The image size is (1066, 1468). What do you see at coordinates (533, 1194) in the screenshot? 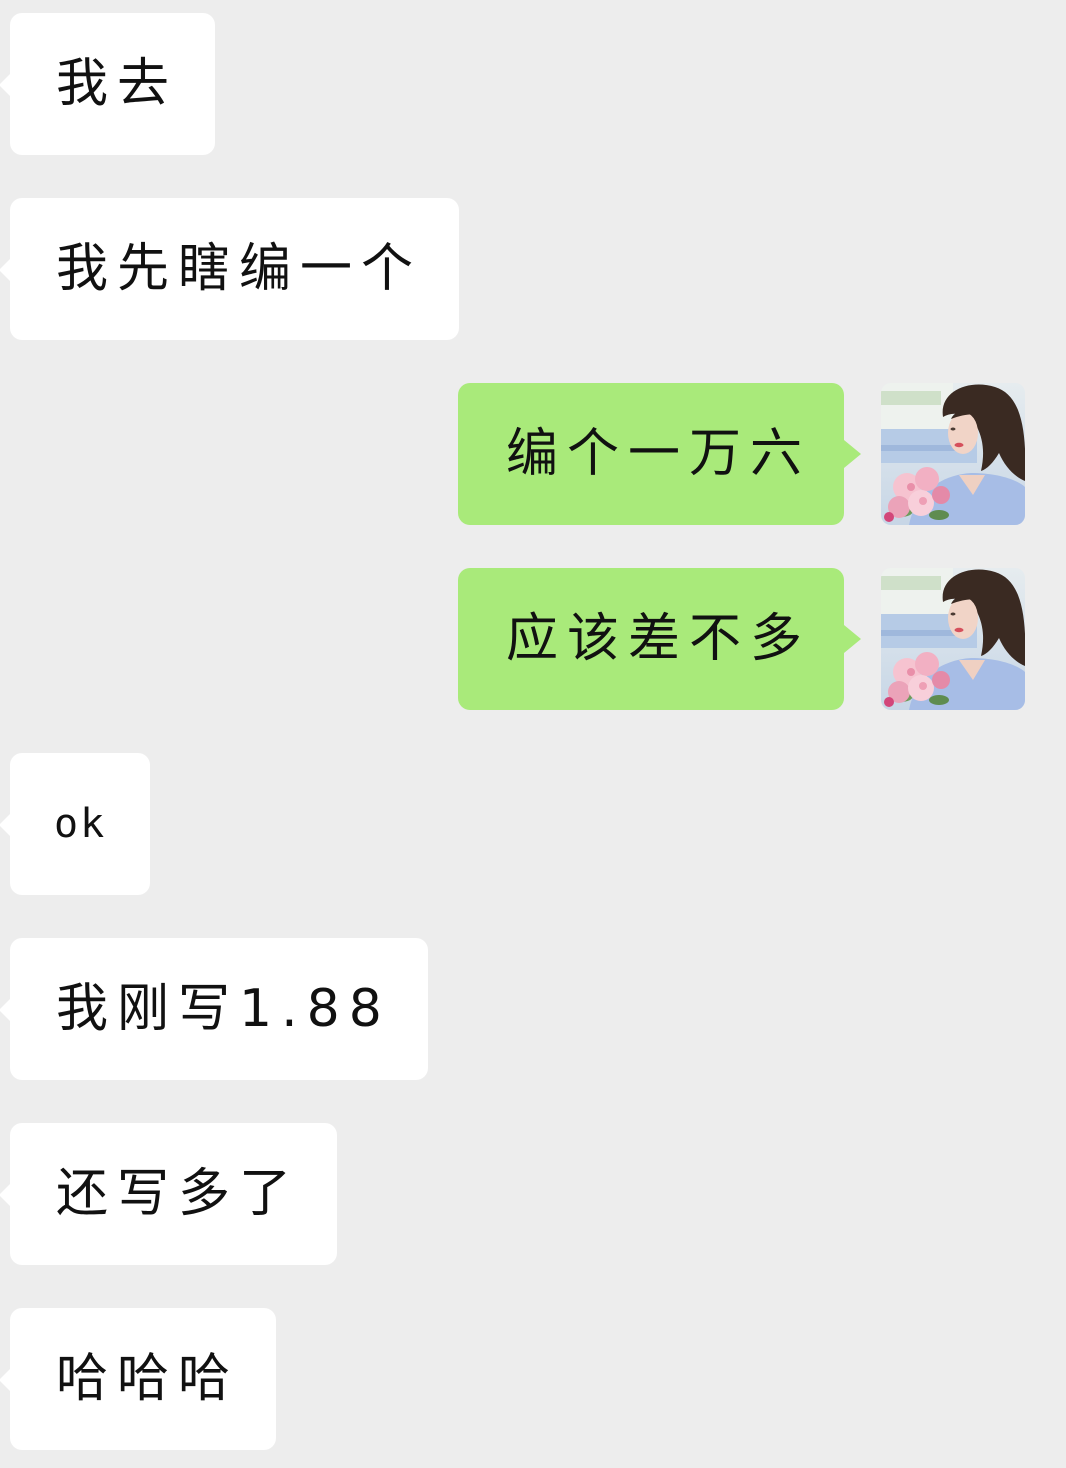
I see `message-row: 还写多了` at bounding box center [533, 1194].